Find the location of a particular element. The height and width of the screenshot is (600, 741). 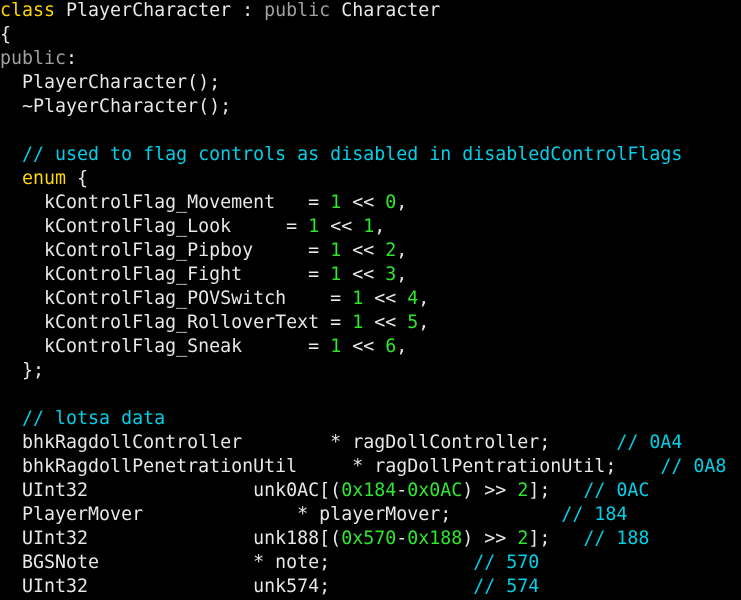

code-comment: // 0AC is located at coordinates (616, 490).